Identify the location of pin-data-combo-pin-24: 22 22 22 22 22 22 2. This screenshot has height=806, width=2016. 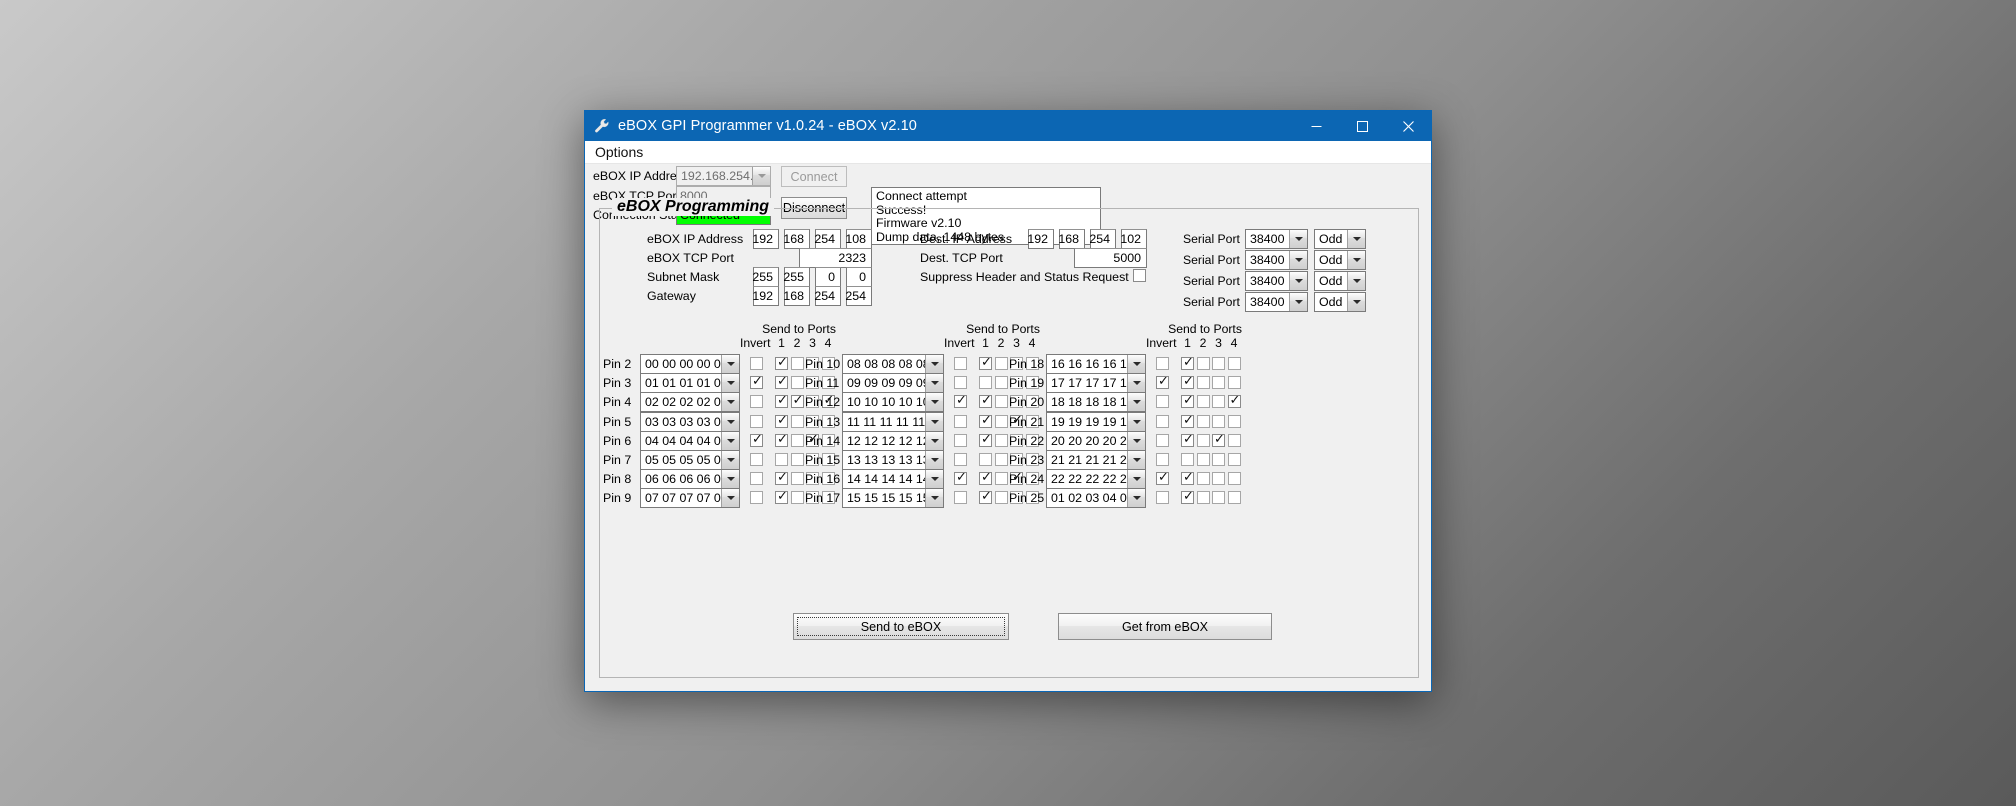
(1096, 479).